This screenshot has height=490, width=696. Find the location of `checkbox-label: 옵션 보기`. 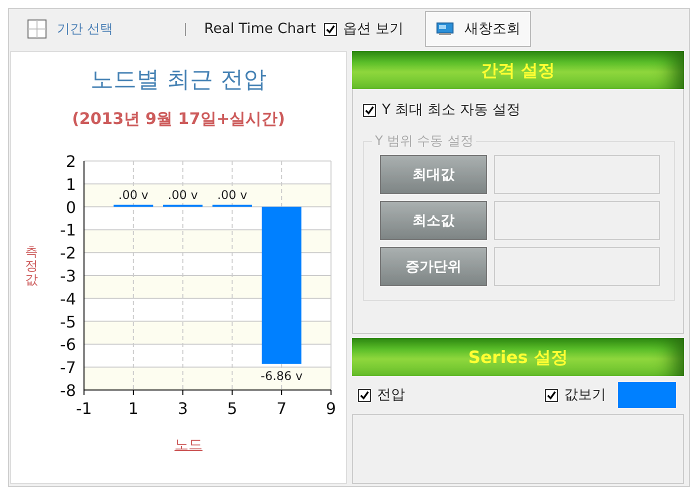

checkbox-label: 옵션 보기 is located at coordinates (373, 29).